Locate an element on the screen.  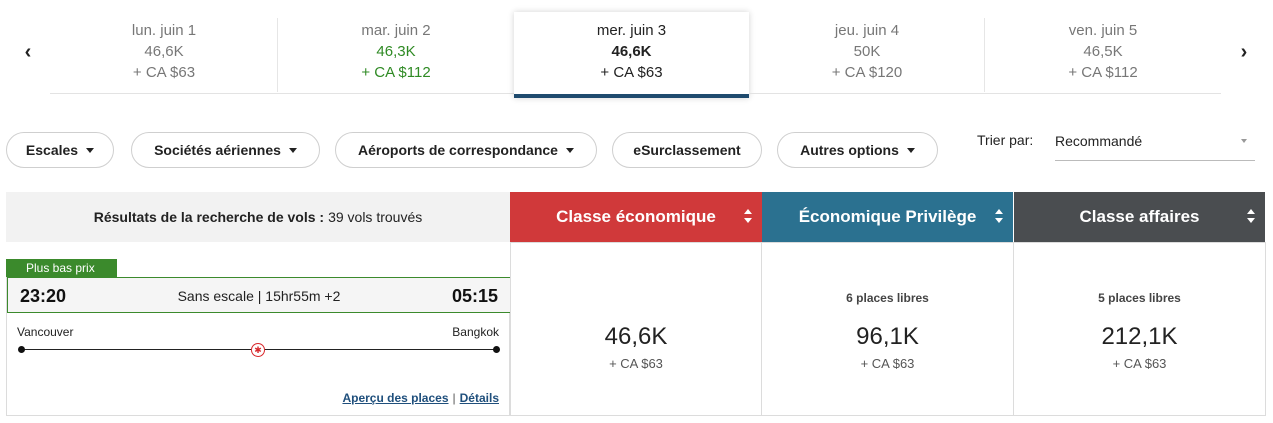
connection-airports-filter-button: Aéroports de correspondance is located at coordinates (466, 150).